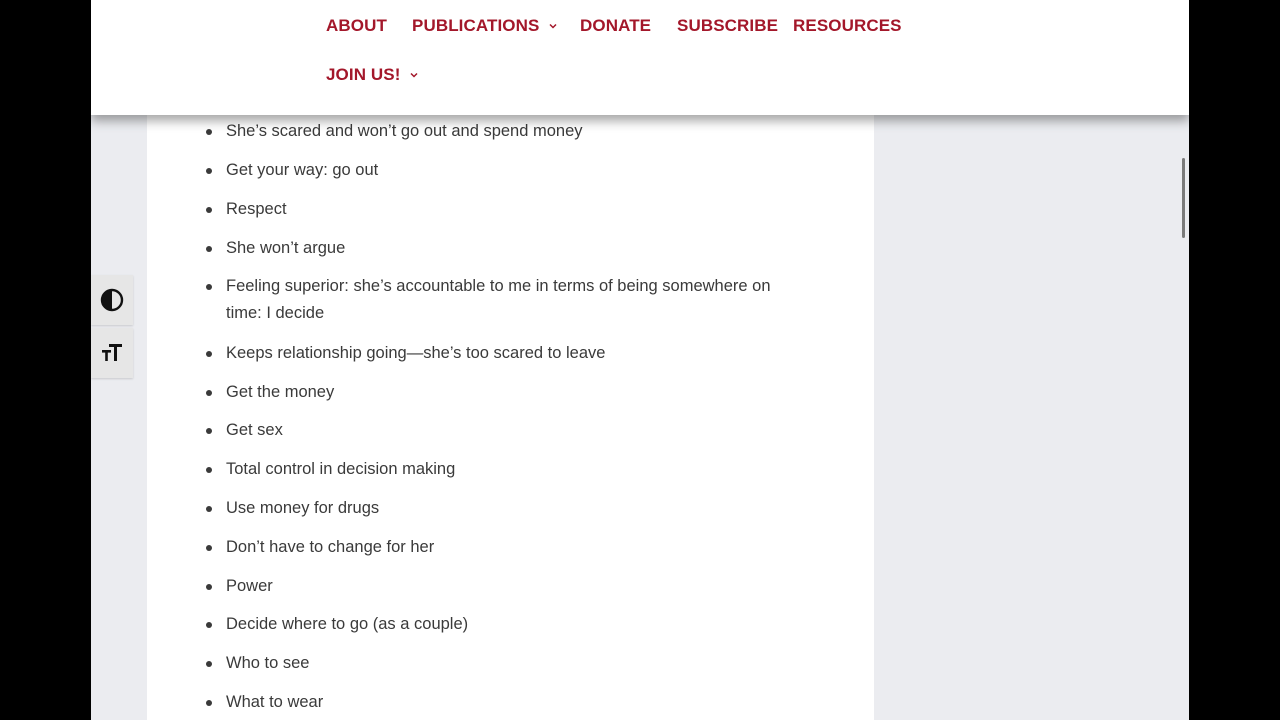 The width and height of the screenshot is (1280, 720). What do you see at coordinates (302, 170) in the screenshot?
I see `list-item-text: Get your way: go out` at bounding box center [302, 170].